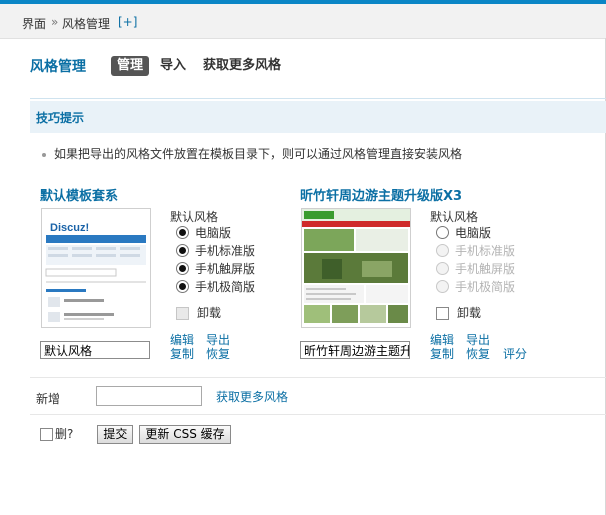  I want to click on tab-get-more-styles: 获取更多风格, so click(242, 66).